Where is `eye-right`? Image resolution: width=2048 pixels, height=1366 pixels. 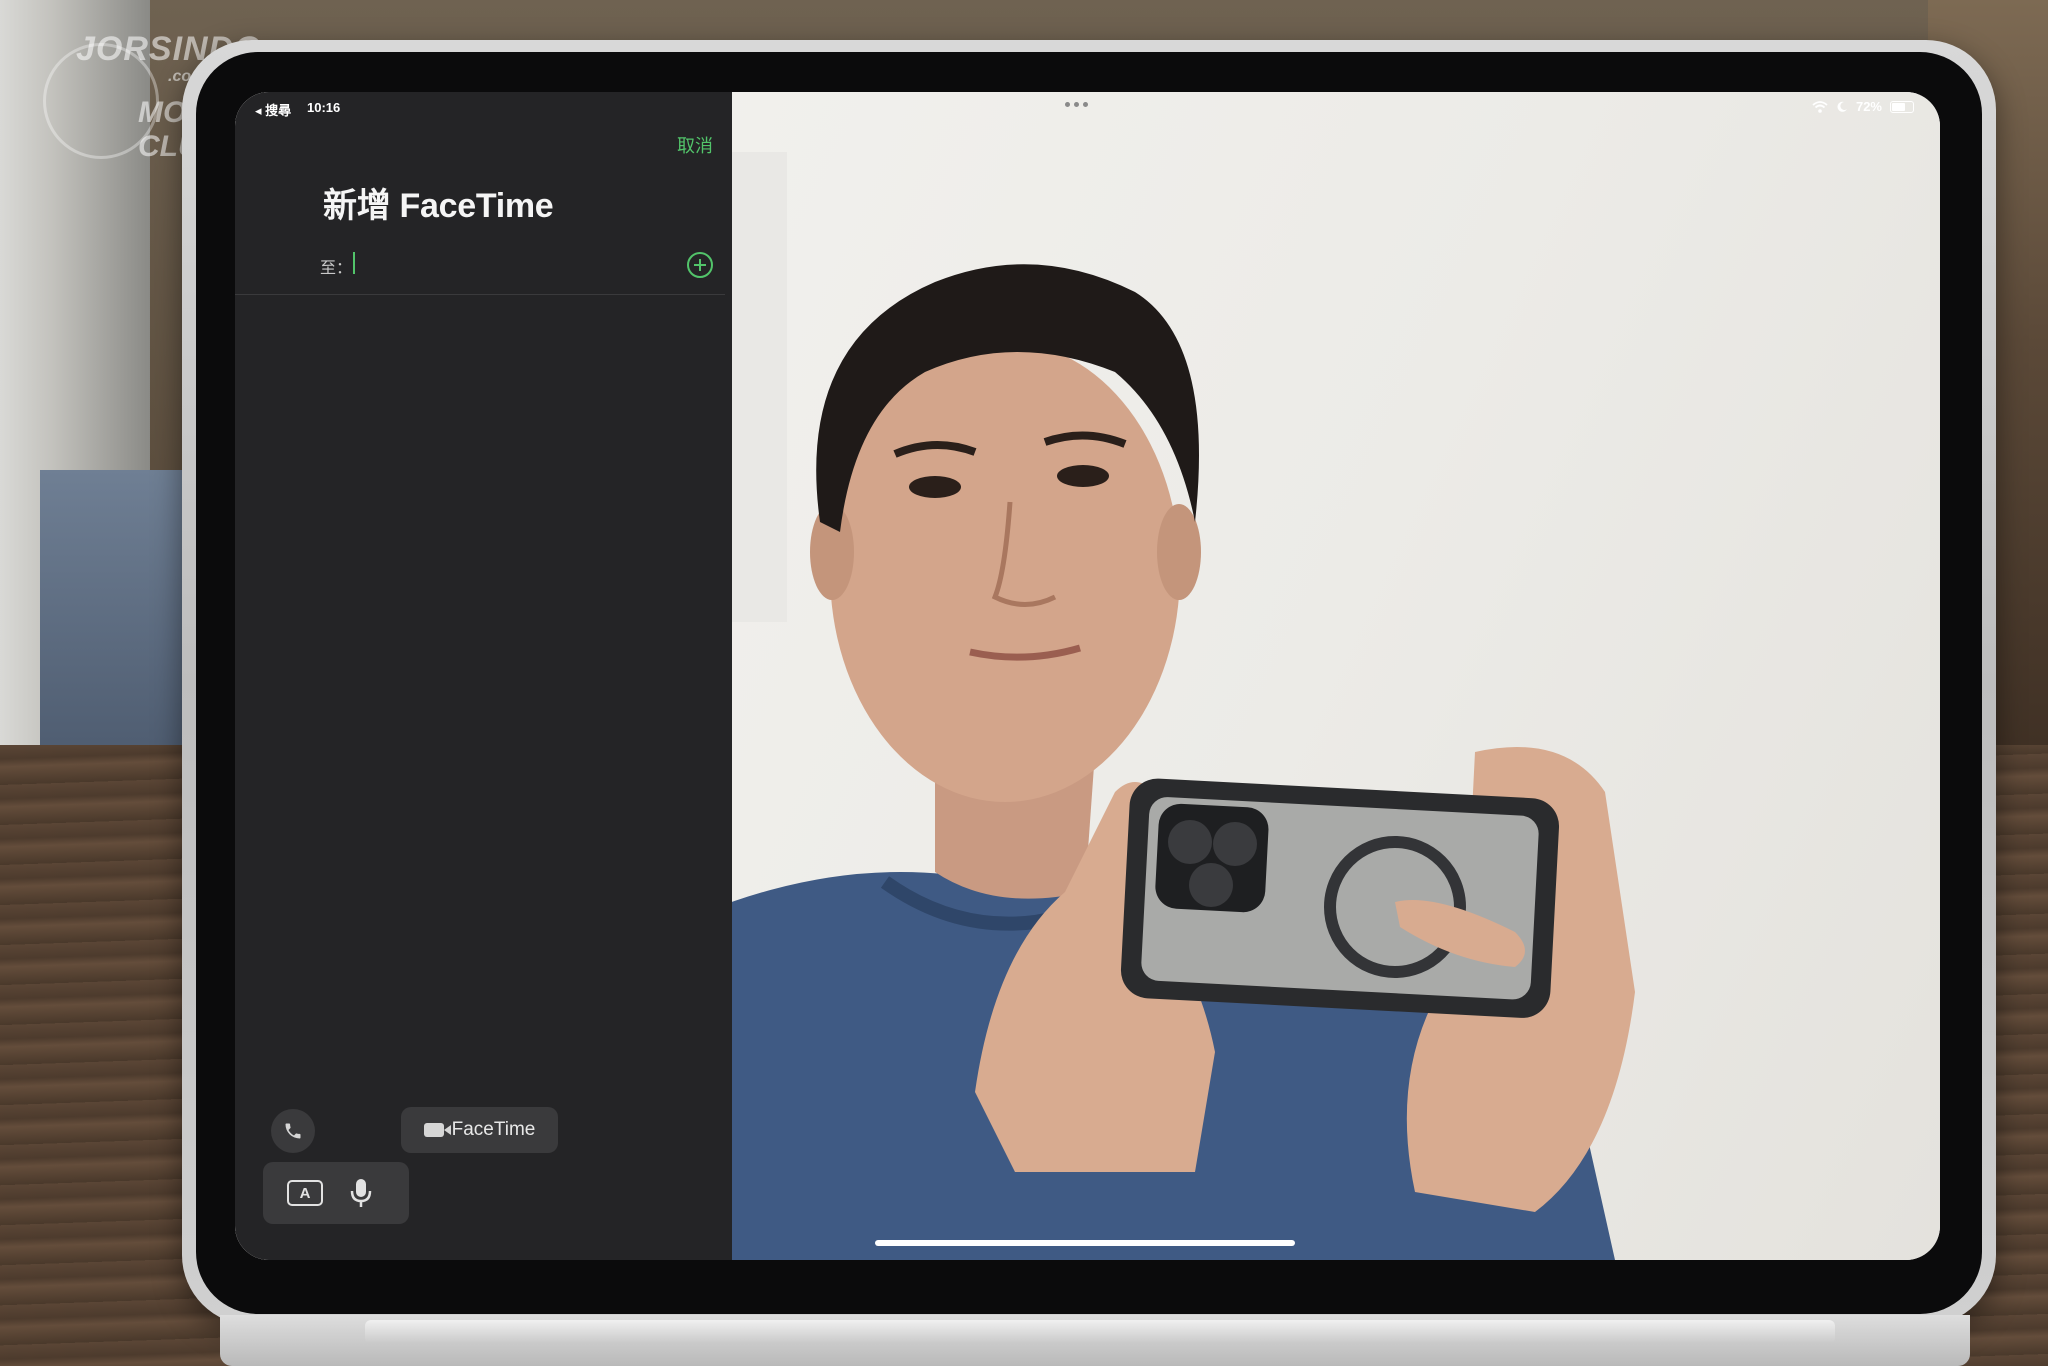
eye-right is located at coordinates (1083, 476).